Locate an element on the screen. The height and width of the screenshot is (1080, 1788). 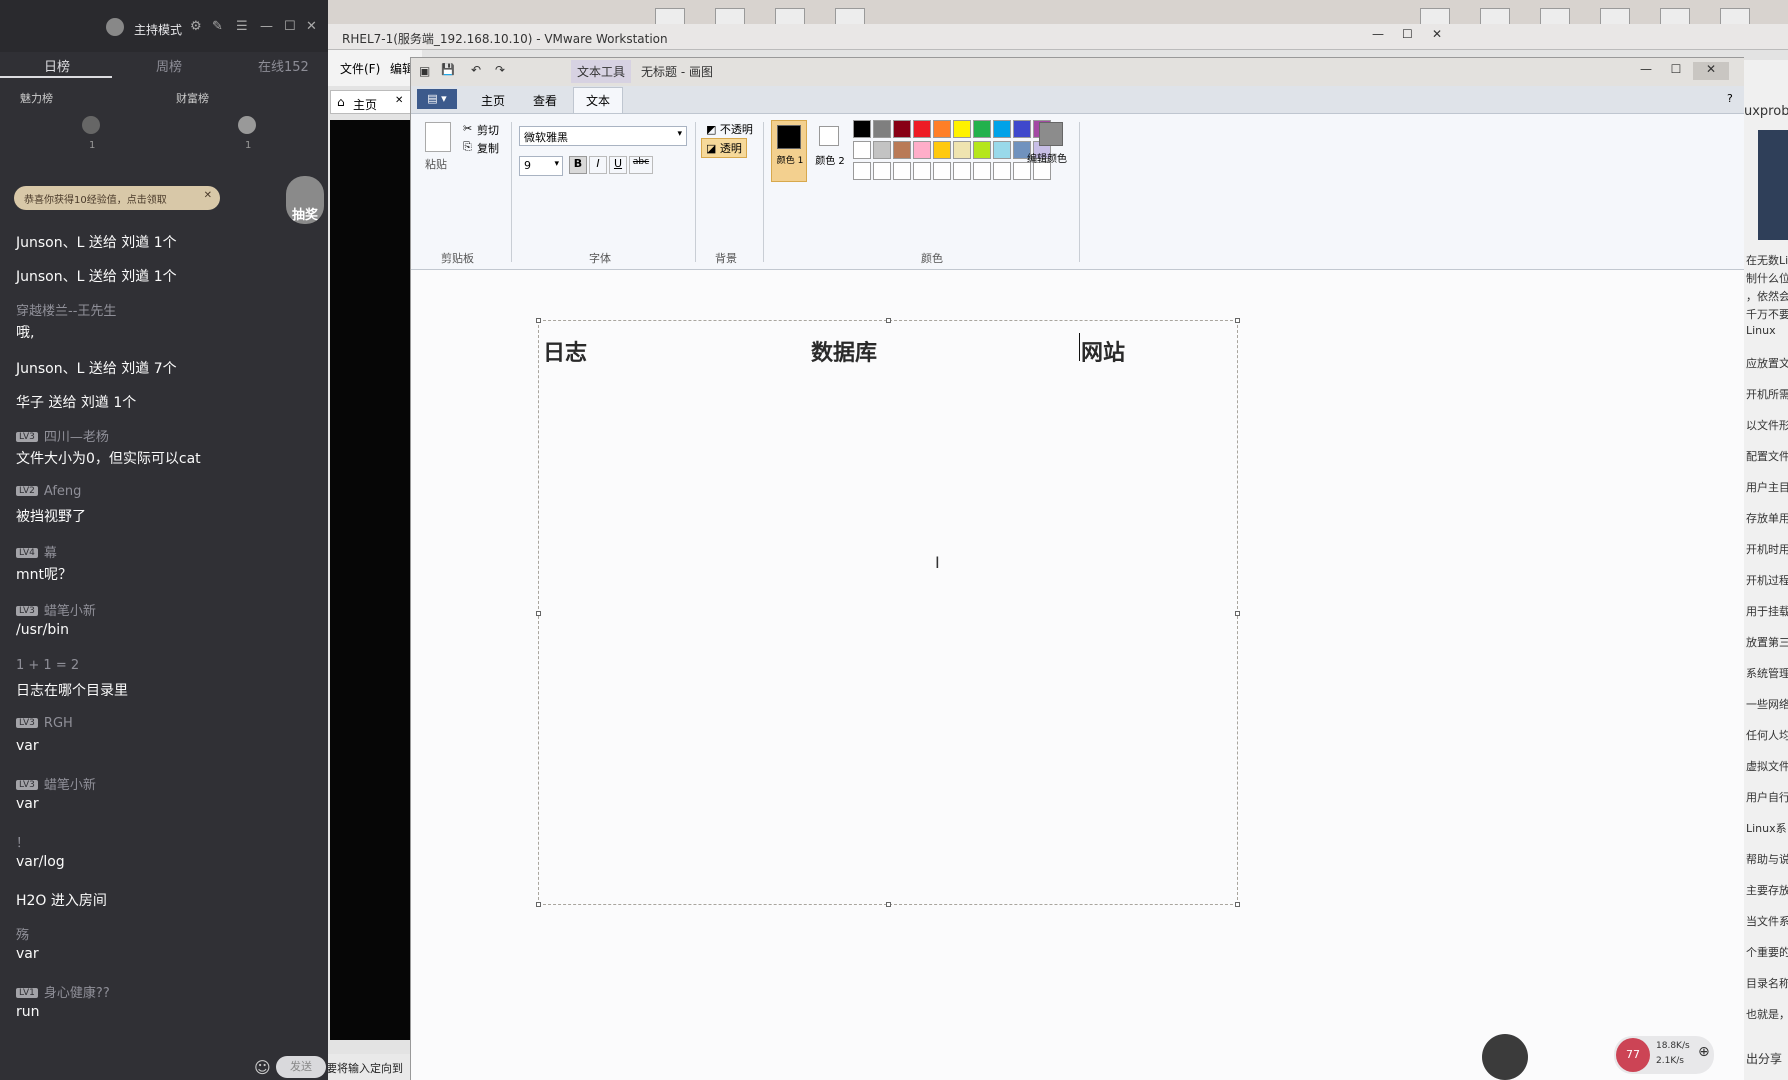
close-tab-icon: ✕ is located at coordinates (399, 100).